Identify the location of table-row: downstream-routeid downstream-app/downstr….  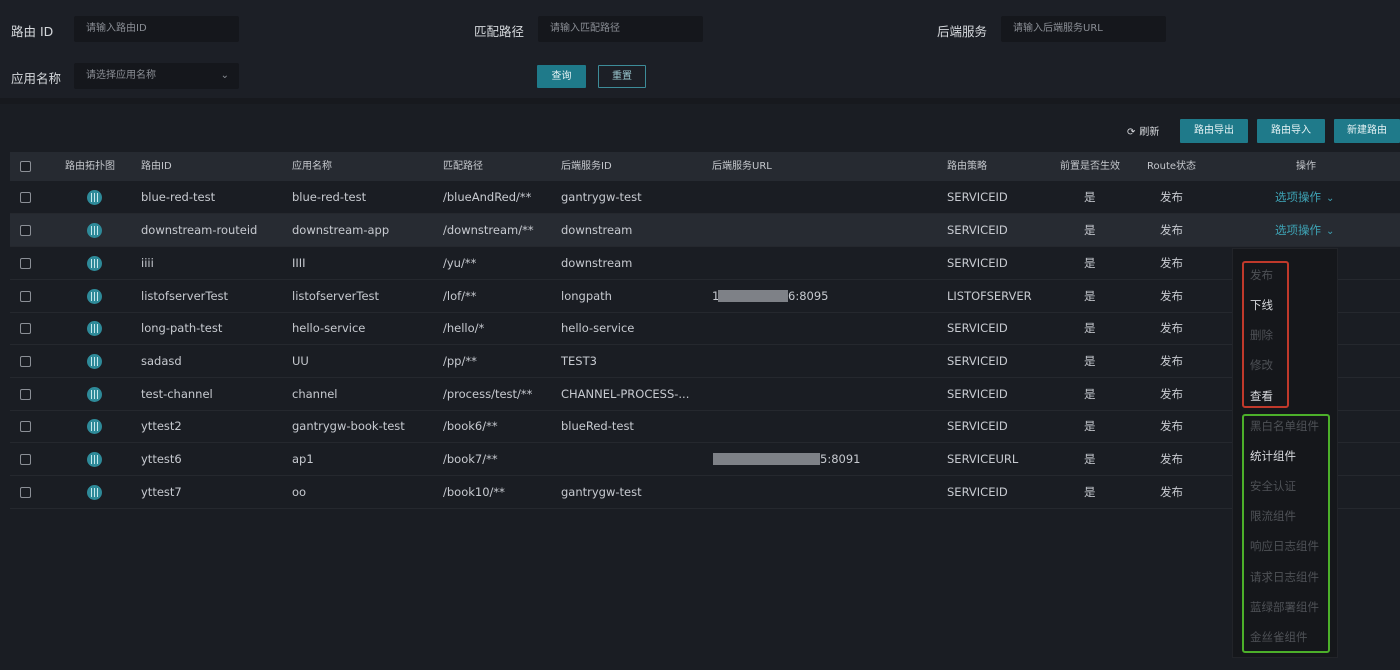
(705, 230).